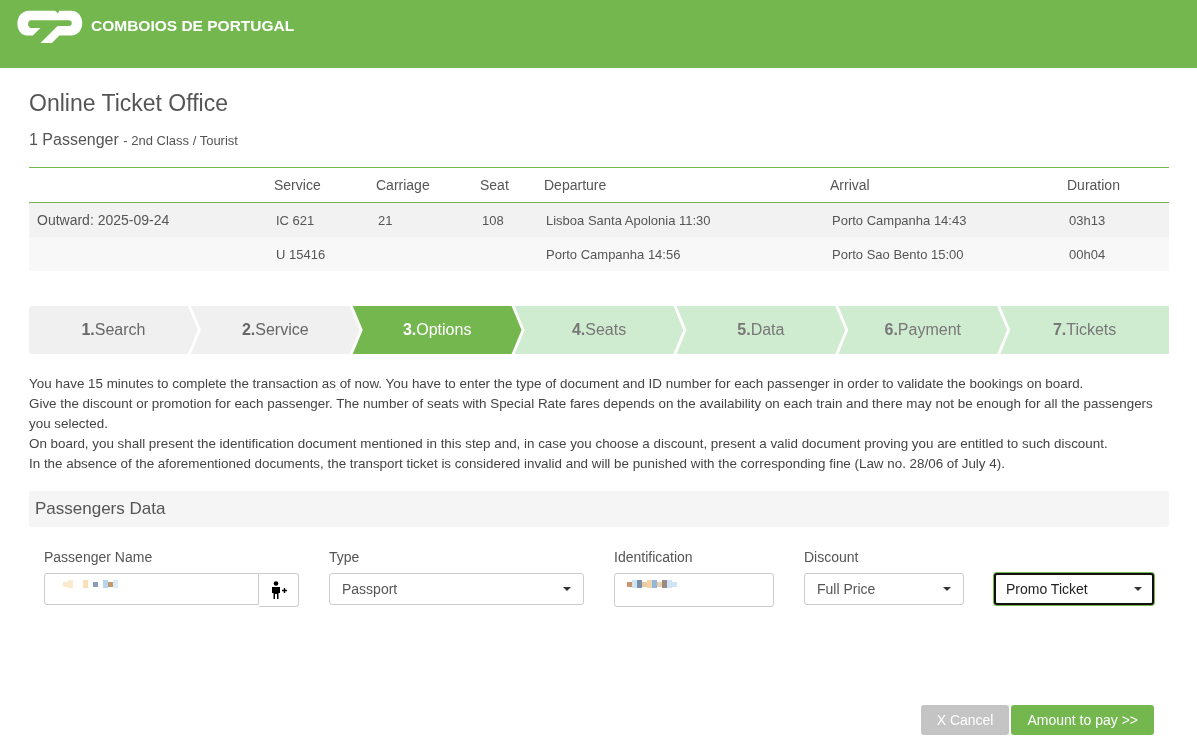 Image resolution: width=1197 pixels, height=755 pixels. What do you see at coordinates (193, 26) in the screenshot?
I see `brand-name: COMBOIOS DE PORTUGAL` at bounding box center [193, 26].